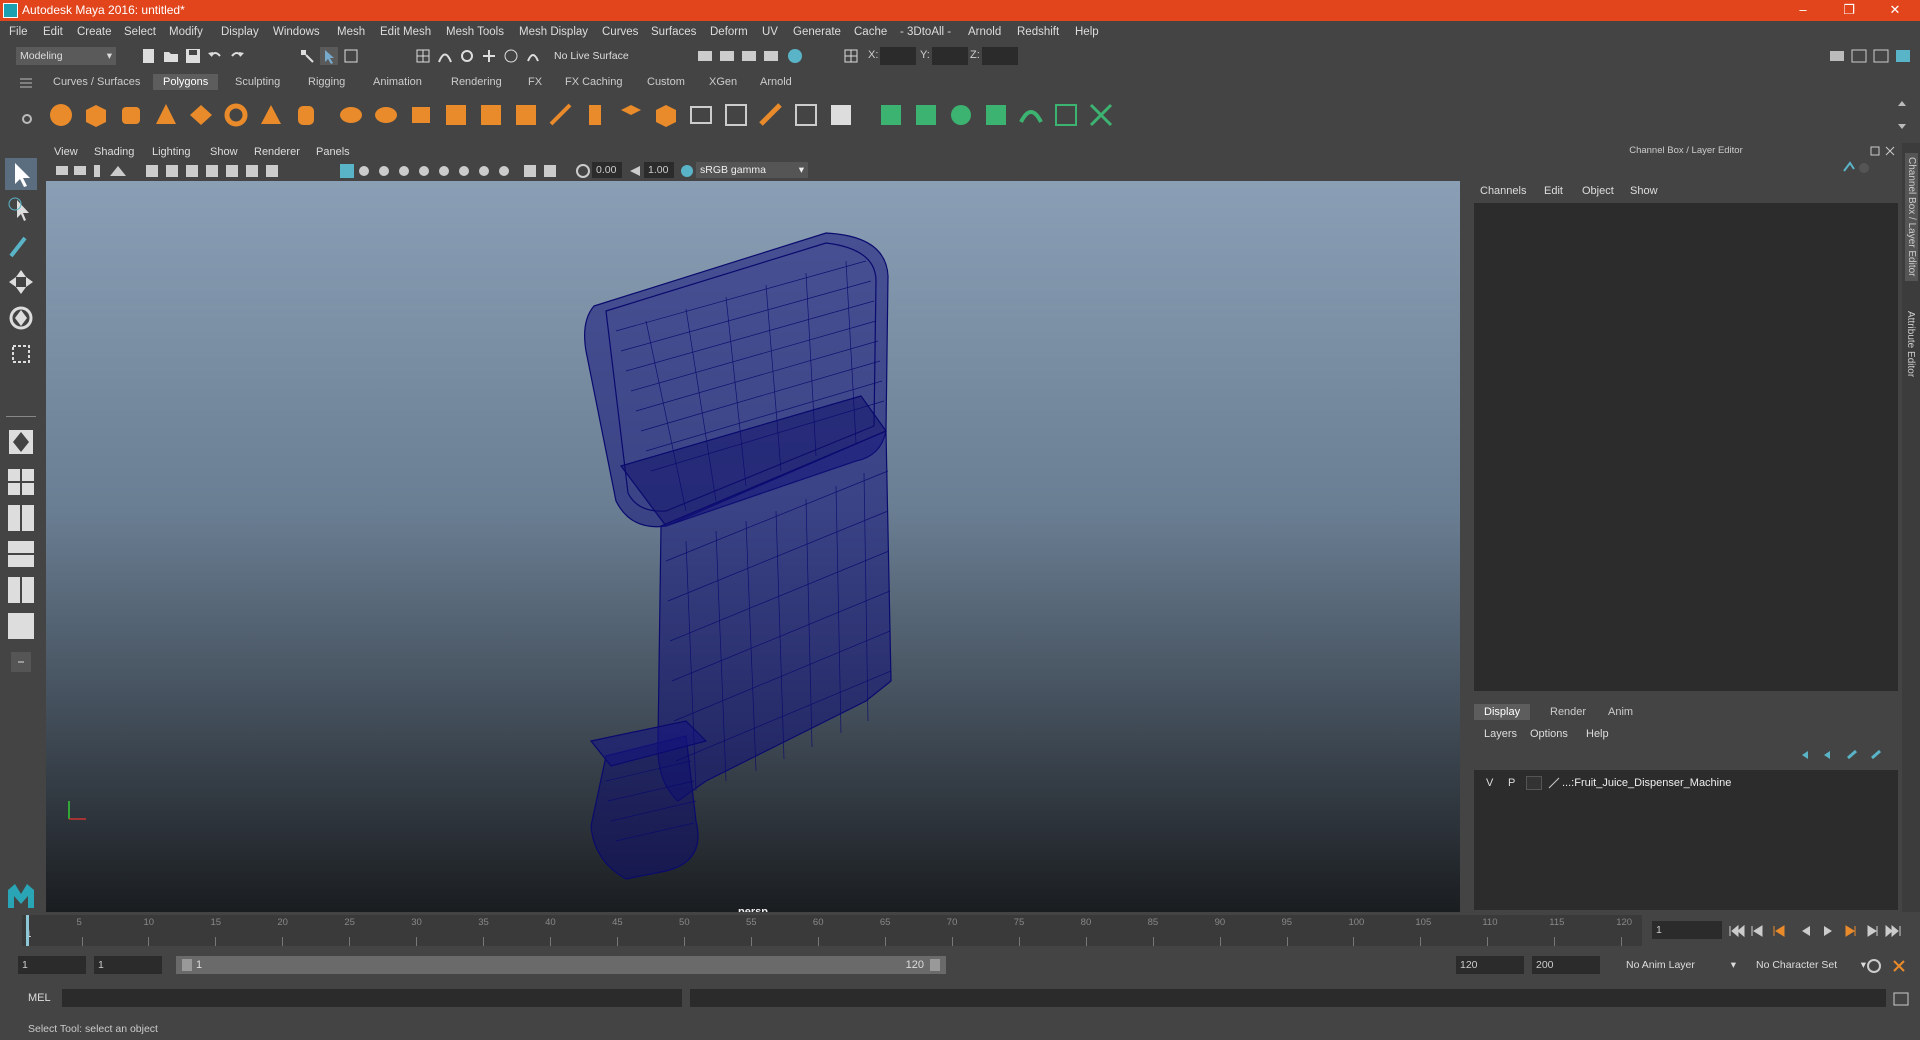  Describe the element at coordinates (1087, 32) in the screenshot. I see `menu-help: Help` at that location.